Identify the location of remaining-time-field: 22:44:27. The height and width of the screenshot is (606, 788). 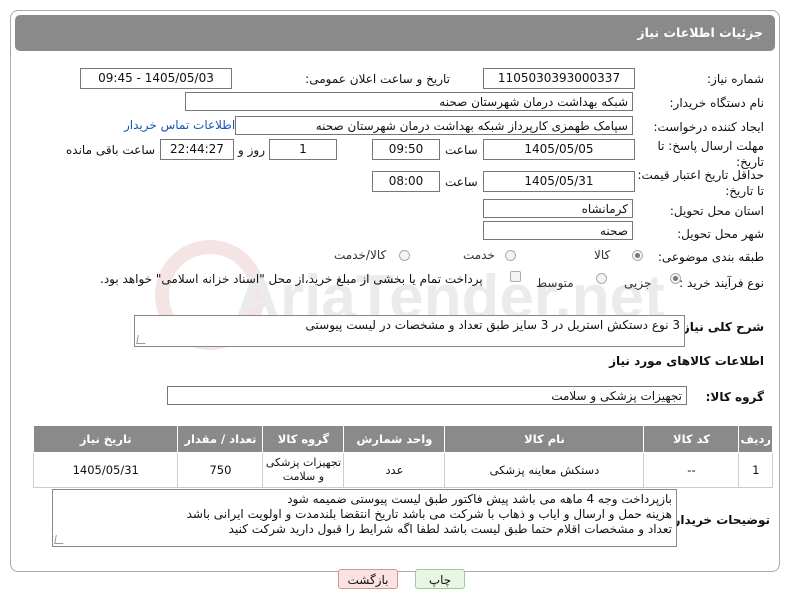
(197, 149).